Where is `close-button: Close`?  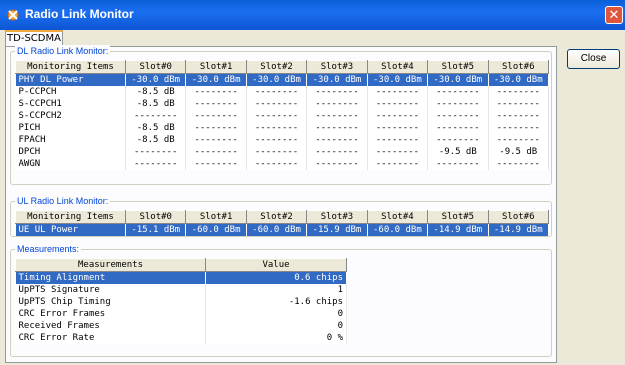
close-button: Close is located at coordinates (593, 59).